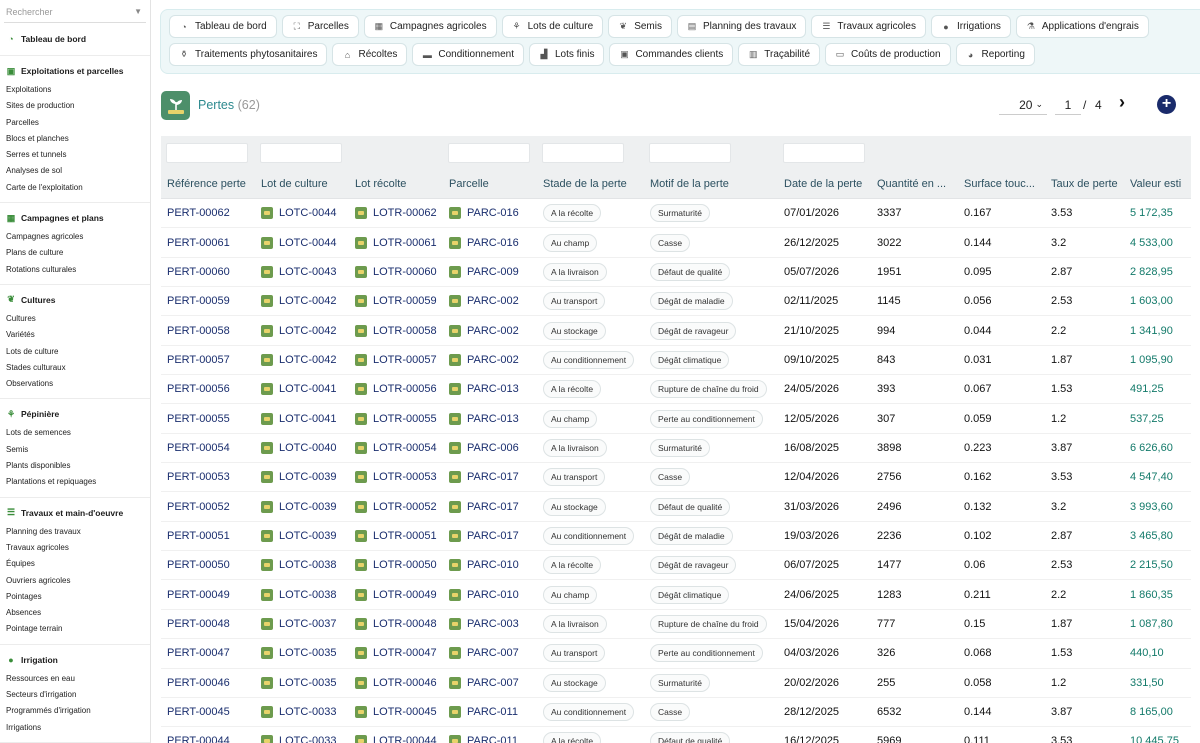 This screenshot has height=743, width=1200. I want to click on sidebar-section-title: ⚘ Pépinière, so click(75, 414).